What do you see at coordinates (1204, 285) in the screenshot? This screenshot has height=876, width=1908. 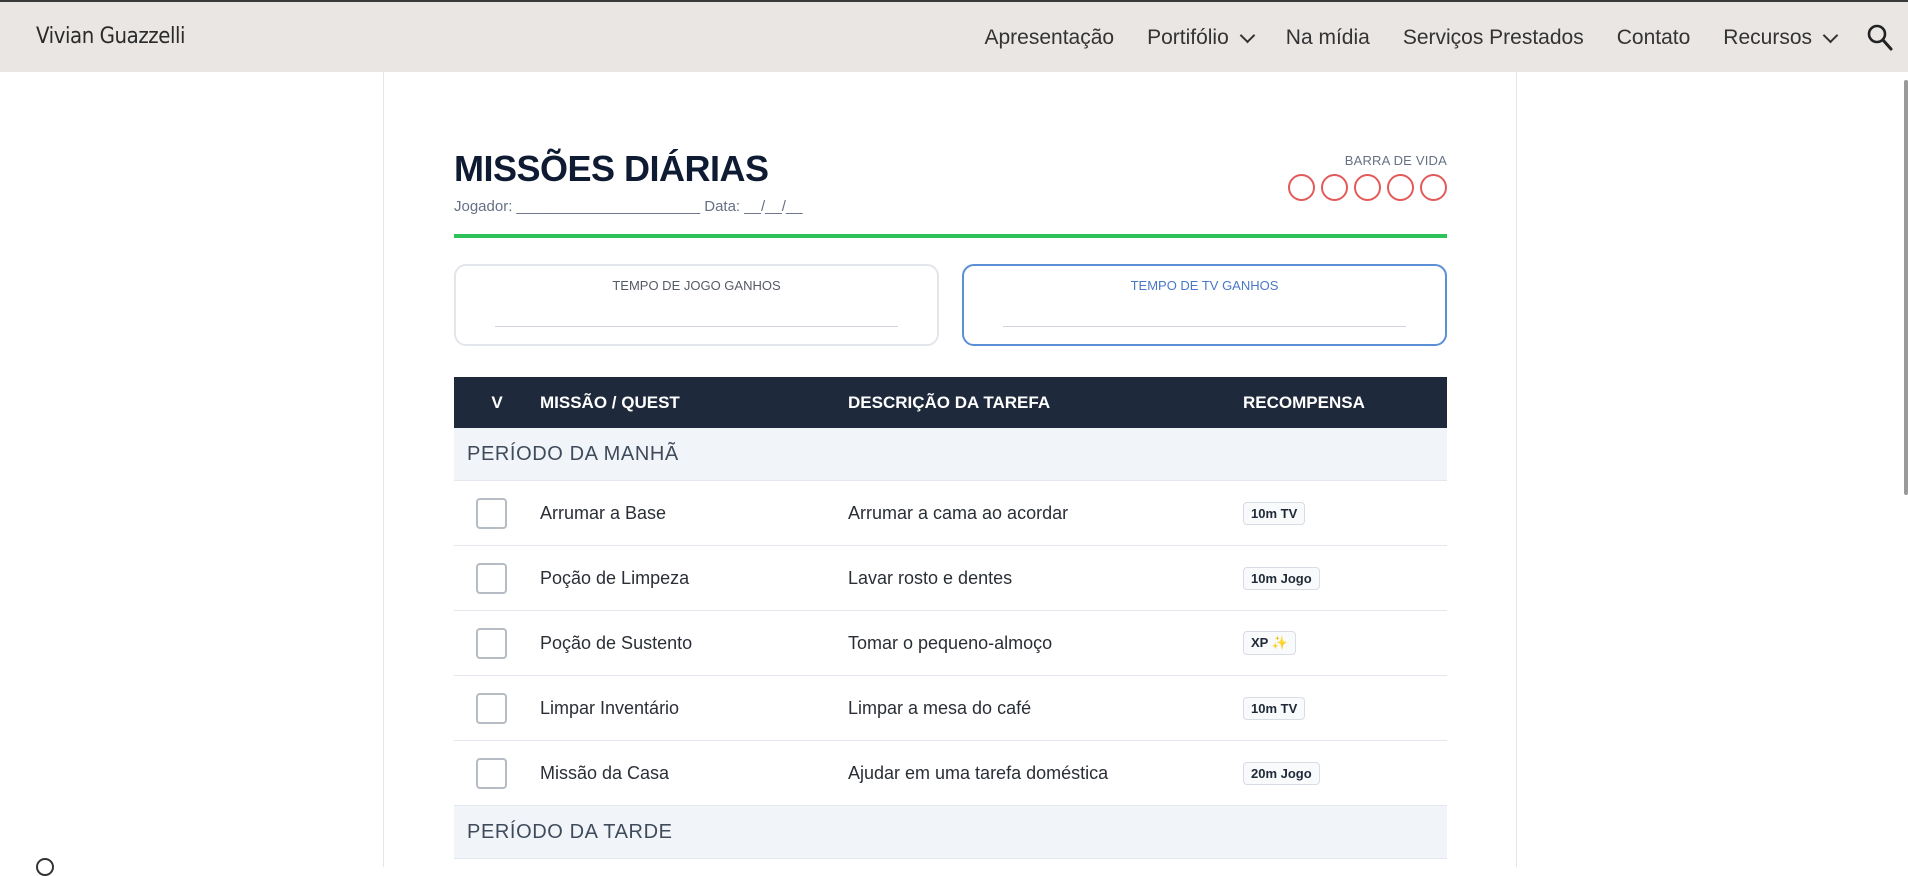 I see `tv-time-label: TEMPO DE TV GANHOS` at bounding box center [1204, 285].